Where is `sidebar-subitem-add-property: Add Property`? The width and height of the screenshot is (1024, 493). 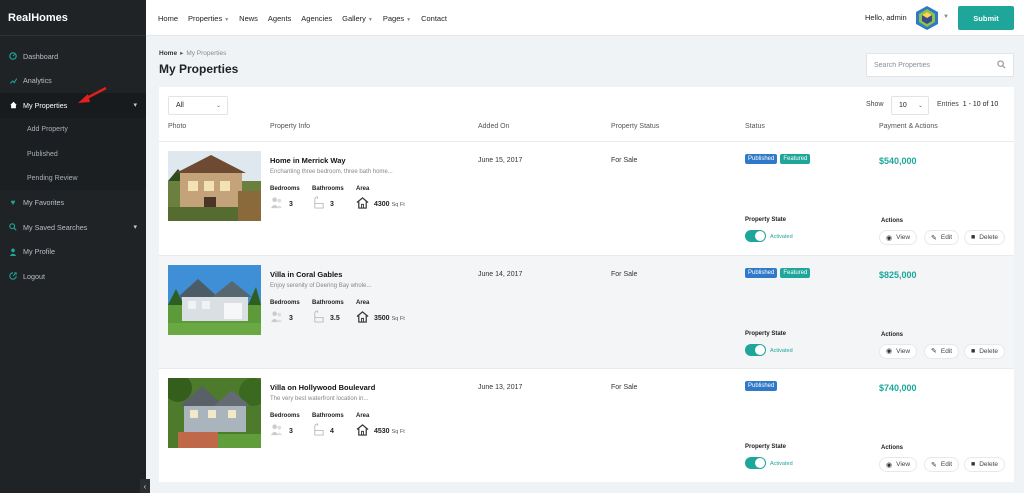
sidebar-subitem-add-property: Add Property is located at coordinates (73, 129).